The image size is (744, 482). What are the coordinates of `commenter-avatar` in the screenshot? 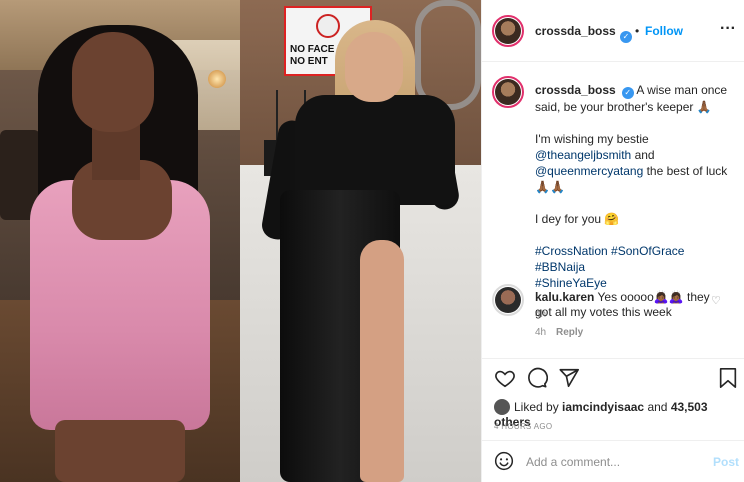 It's located at (508, 300).